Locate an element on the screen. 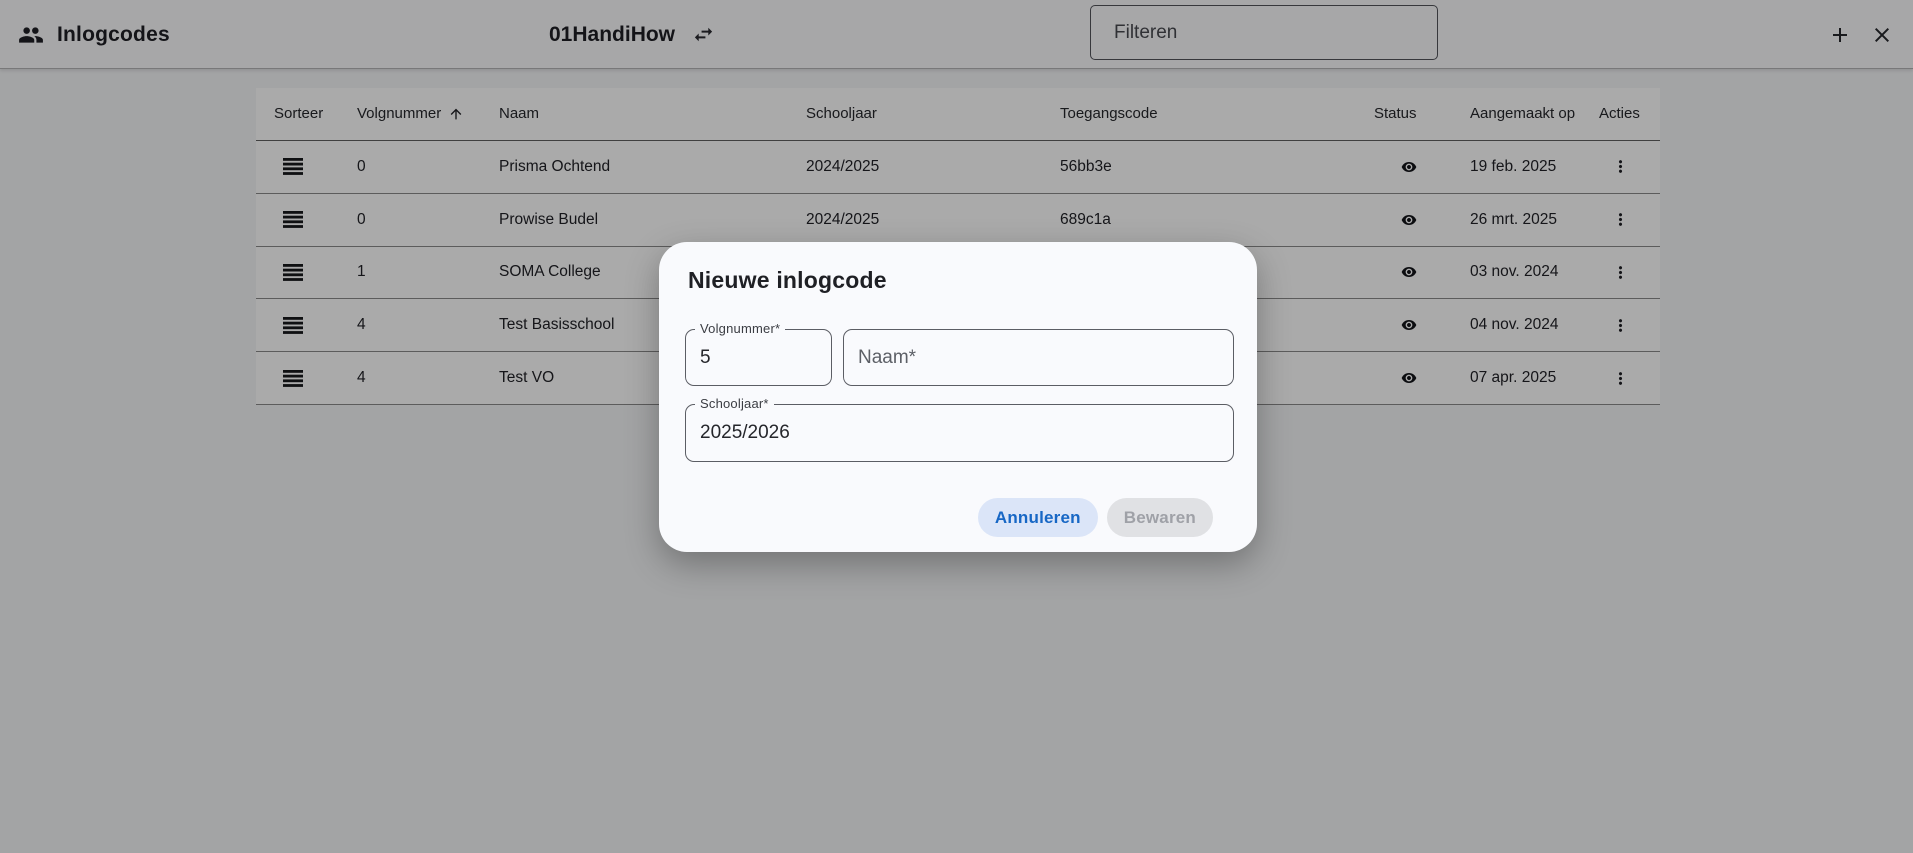  volgnummer-input is located at coordinates (758, 357).